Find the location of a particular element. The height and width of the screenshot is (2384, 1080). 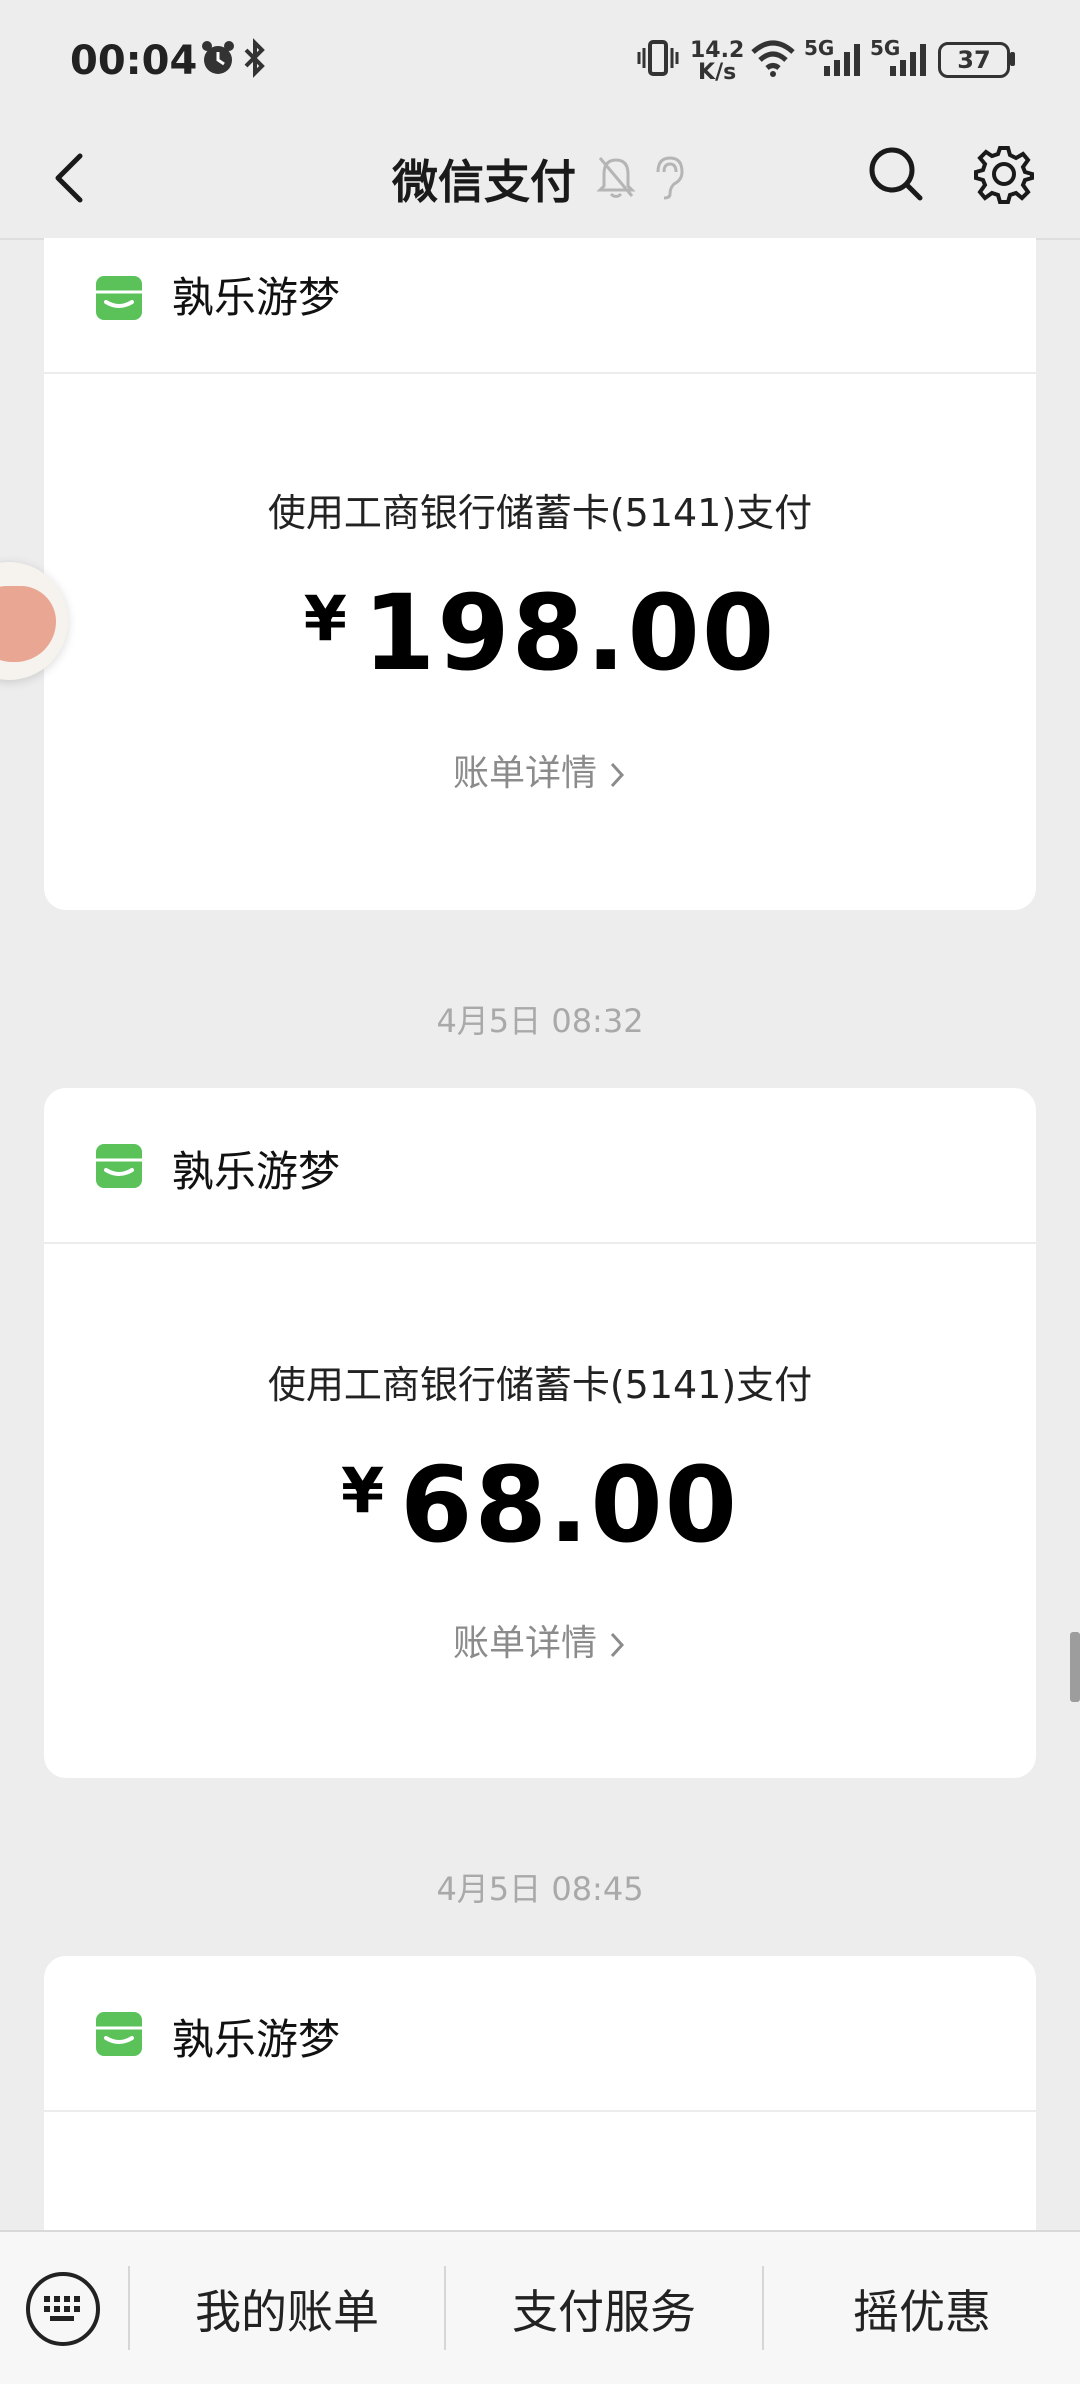

payment-amount: ¥68.00 is located at coordinates (540, 1505).